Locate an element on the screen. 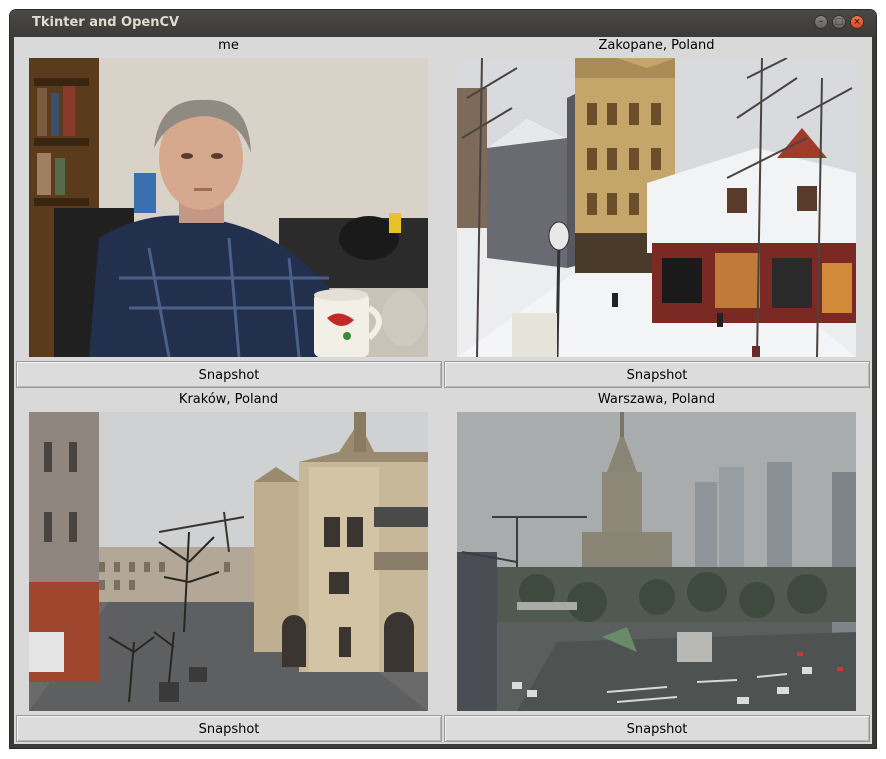 This screenshot has height=759, width=886. panel-label-krakow: Kraków, Poland is located at coordinates (228, 399).